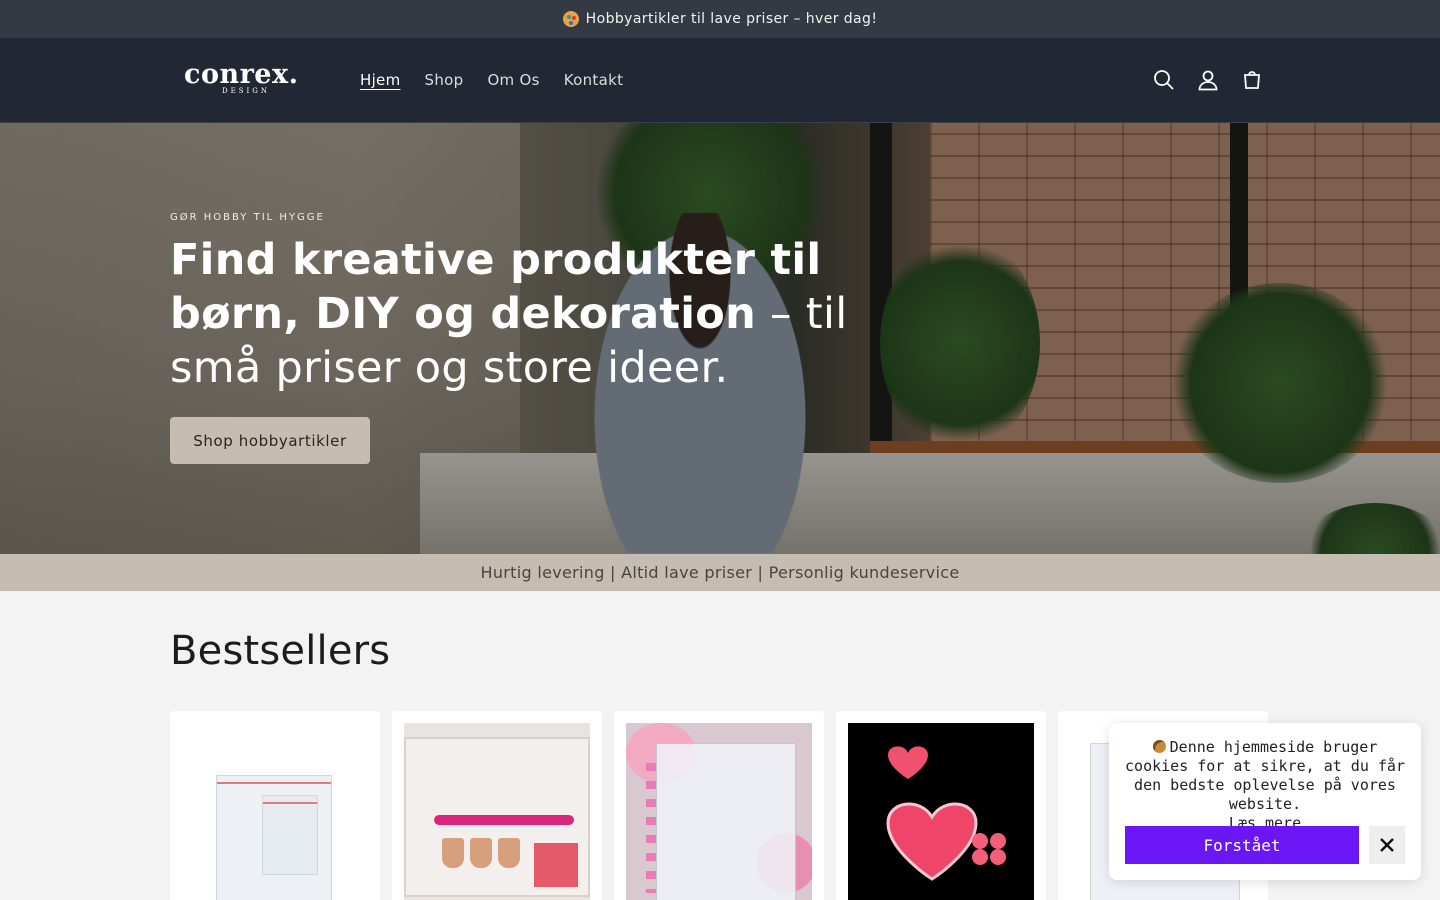 The width and height of the screenshot is (1440, 900). What do you see at coordinates (247, 217) in the screenshot?
I see `hero-eyebrow: GØR HOBBY TIL HYGGE` at bounding box center [247, 217].